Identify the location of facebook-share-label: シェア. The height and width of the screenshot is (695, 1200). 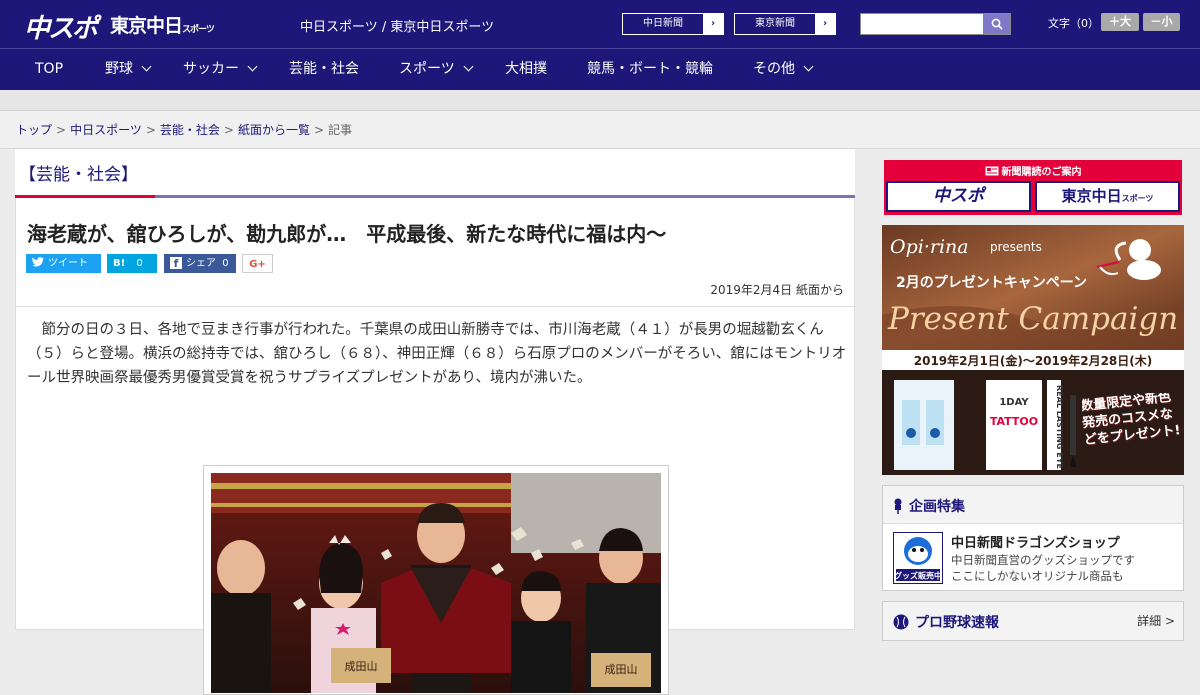
(201, 263).